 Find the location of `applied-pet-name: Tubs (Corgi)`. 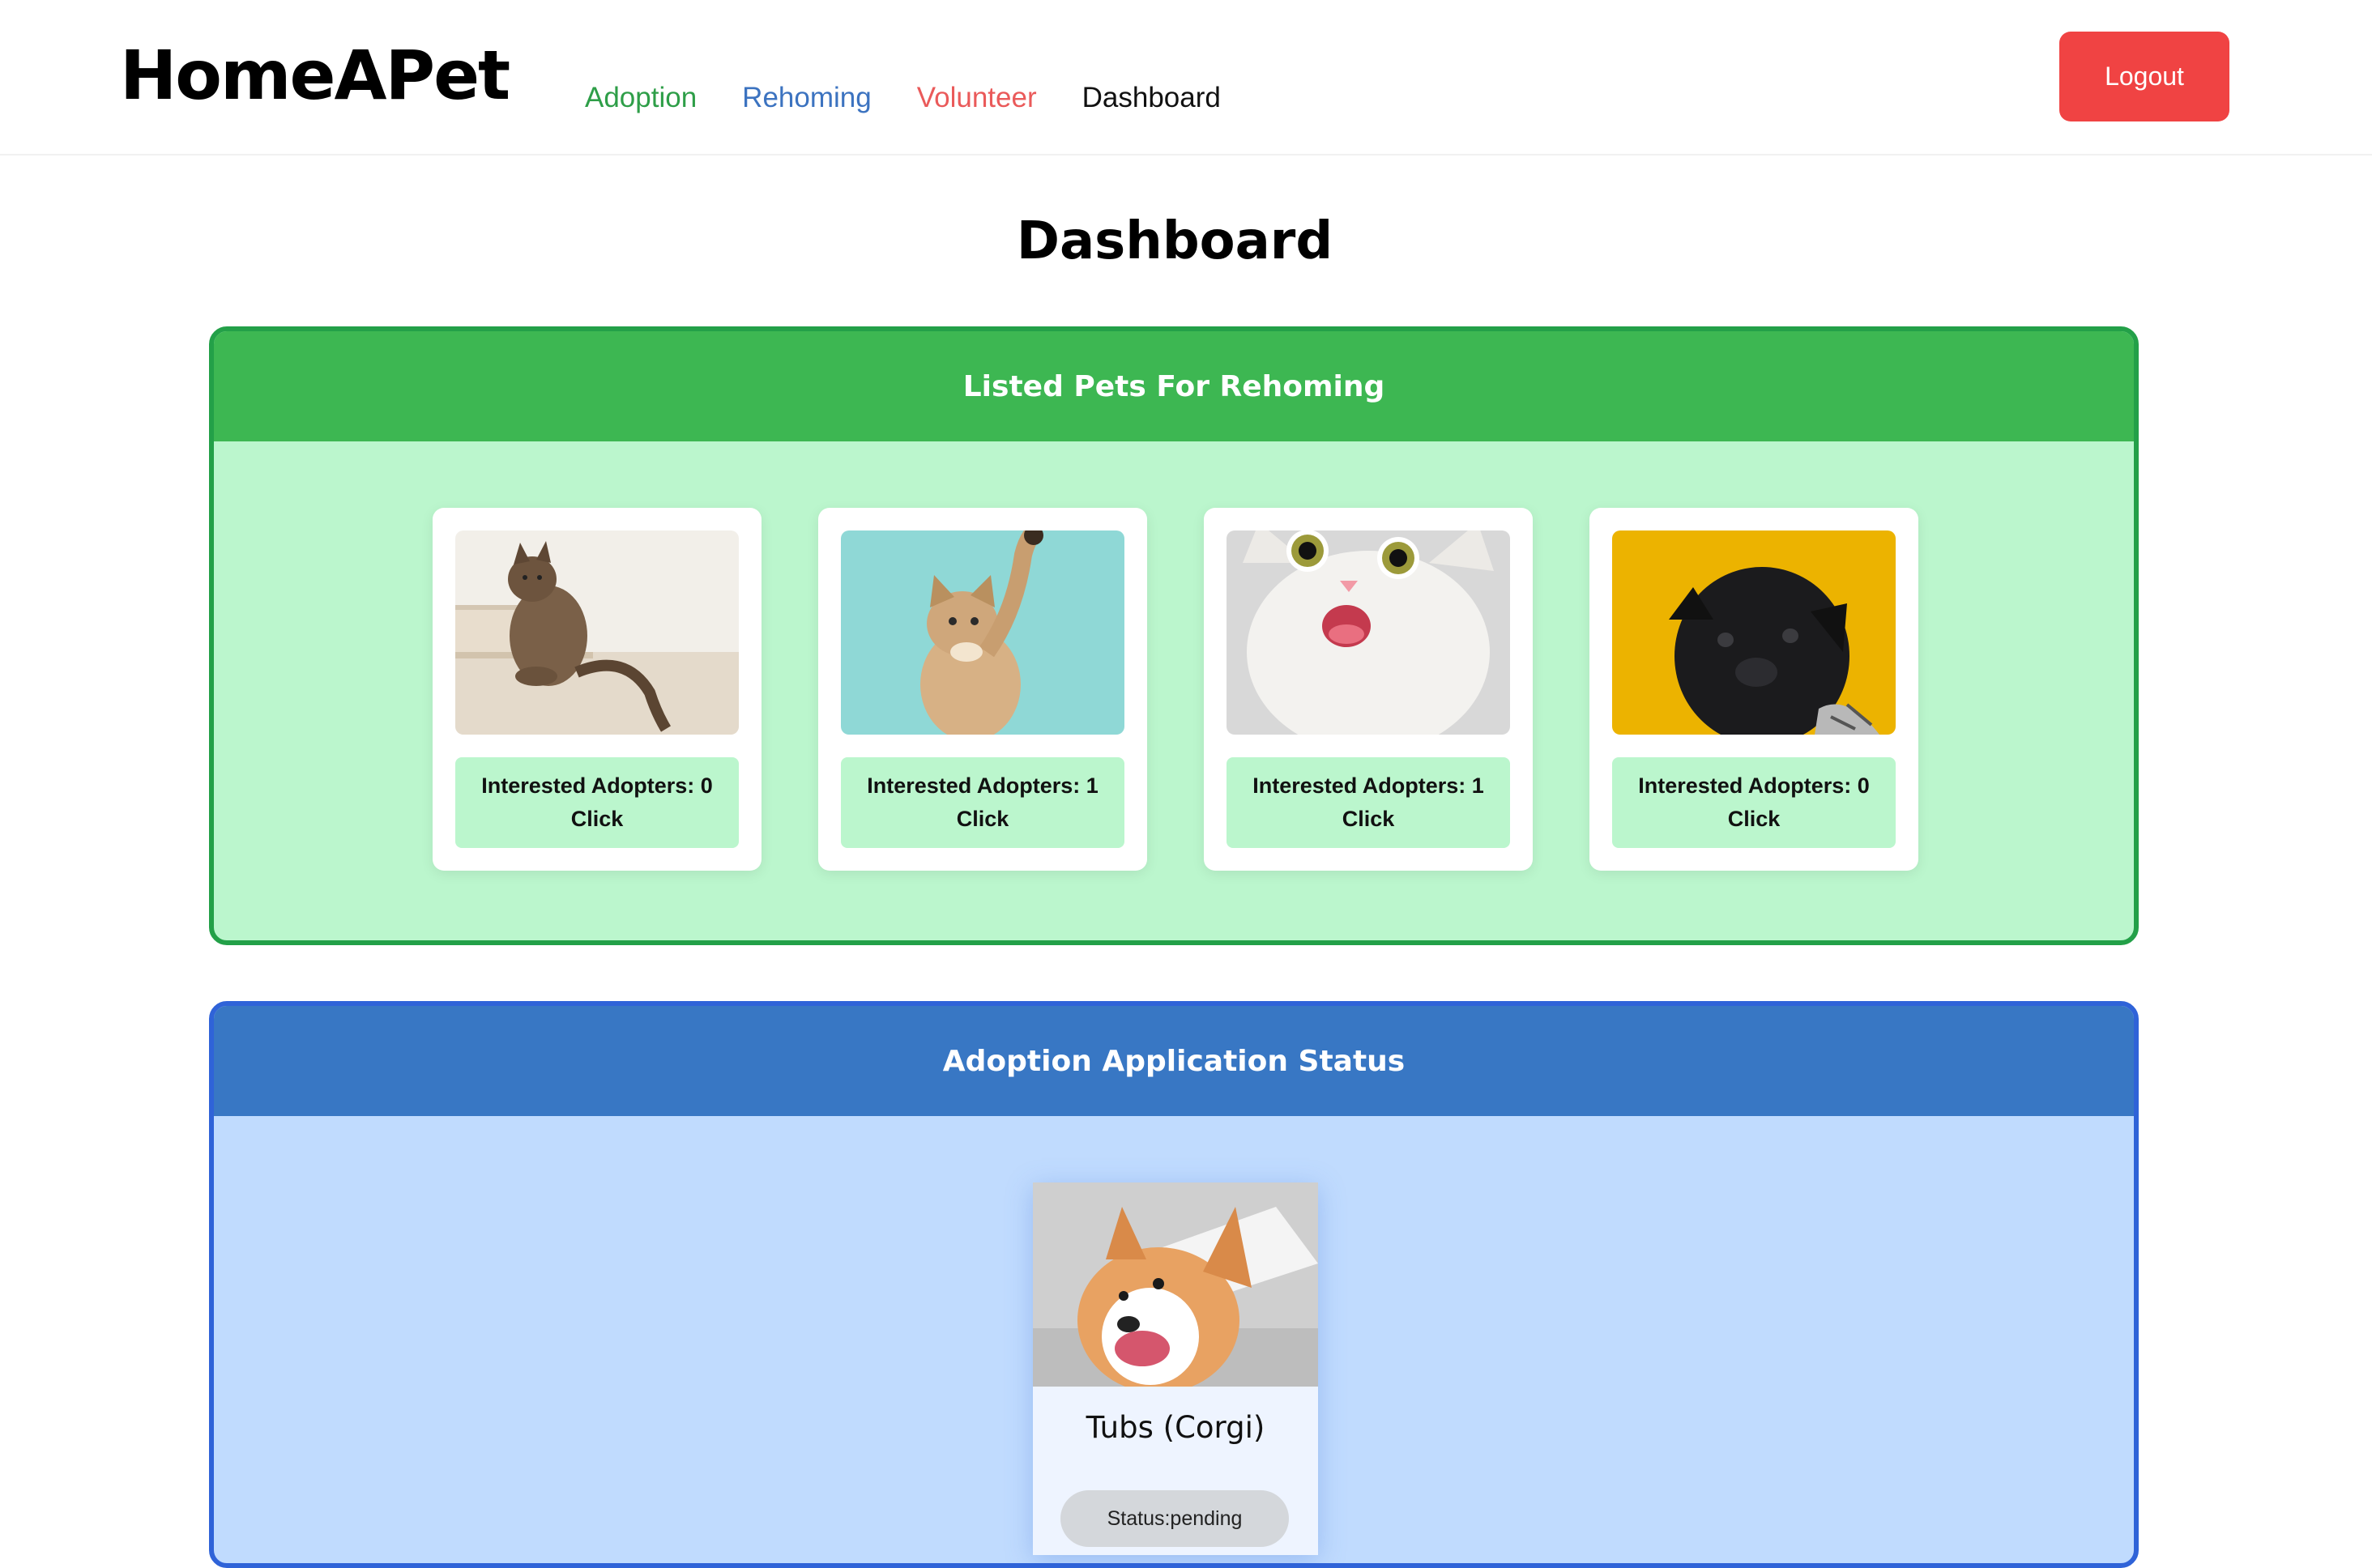

applied-pet-name: Tubs (Corgi) is located at coordinates (1175, 1427).